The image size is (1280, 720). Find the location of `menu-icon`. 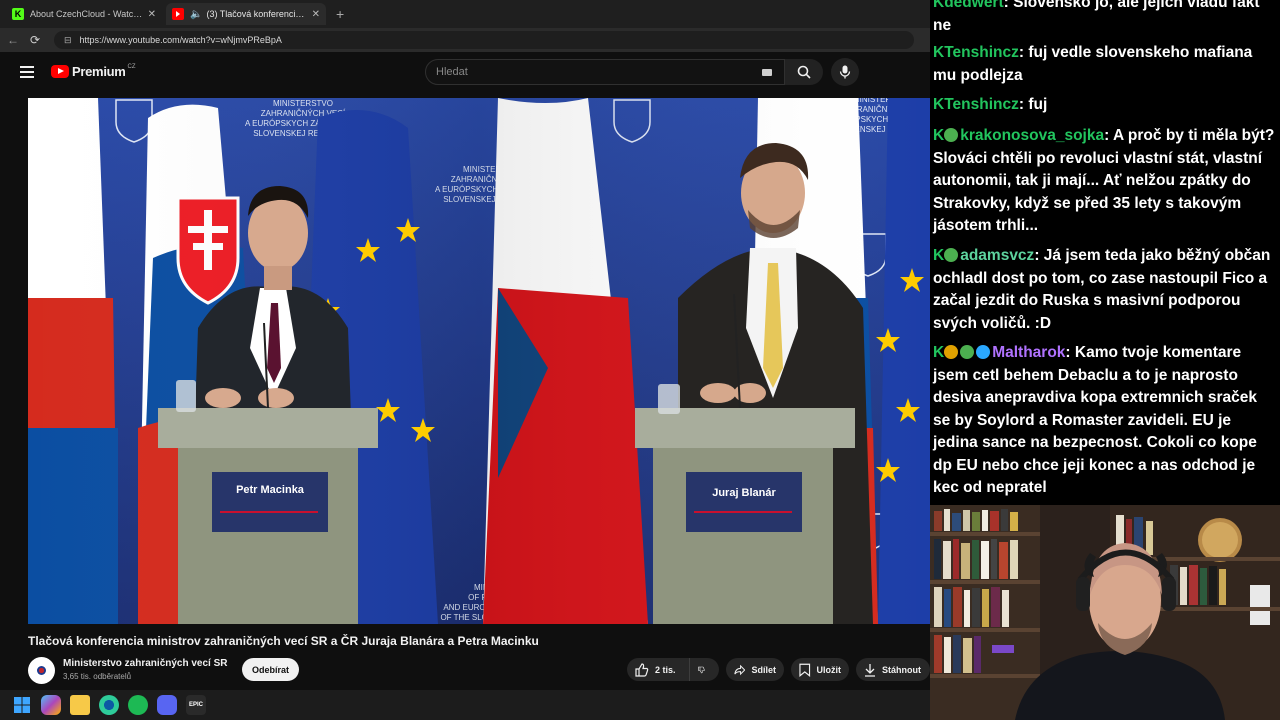

menu-icon is located at coordinates (27, 72).